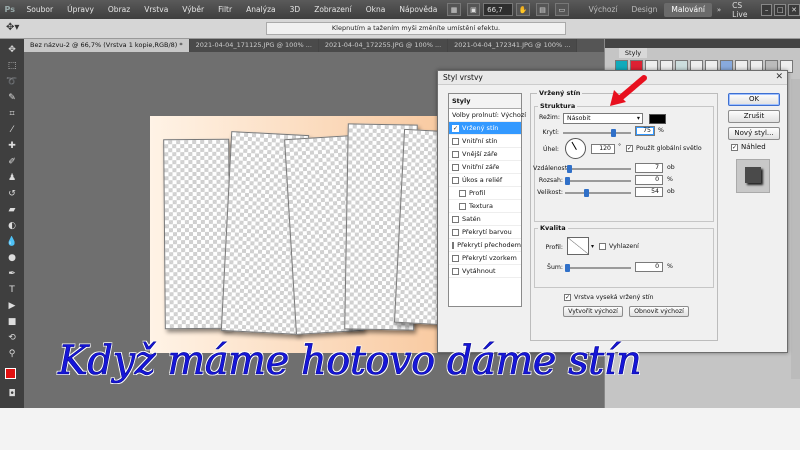  Describe the element at coordinates (719, 9) in the screenshot. I see `workspace-more-icon: »` at that location.